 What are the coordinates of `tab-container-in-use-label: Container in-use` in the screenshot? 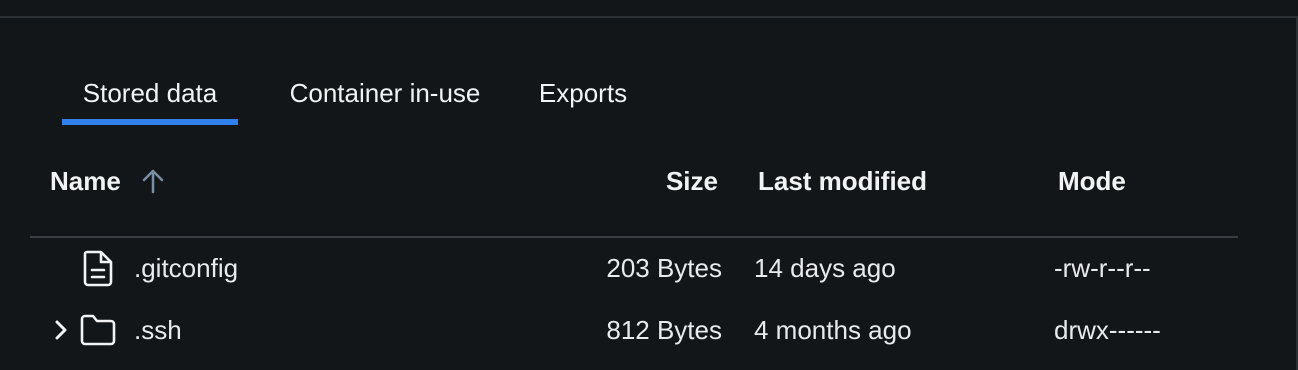 It's located at (385, 92).